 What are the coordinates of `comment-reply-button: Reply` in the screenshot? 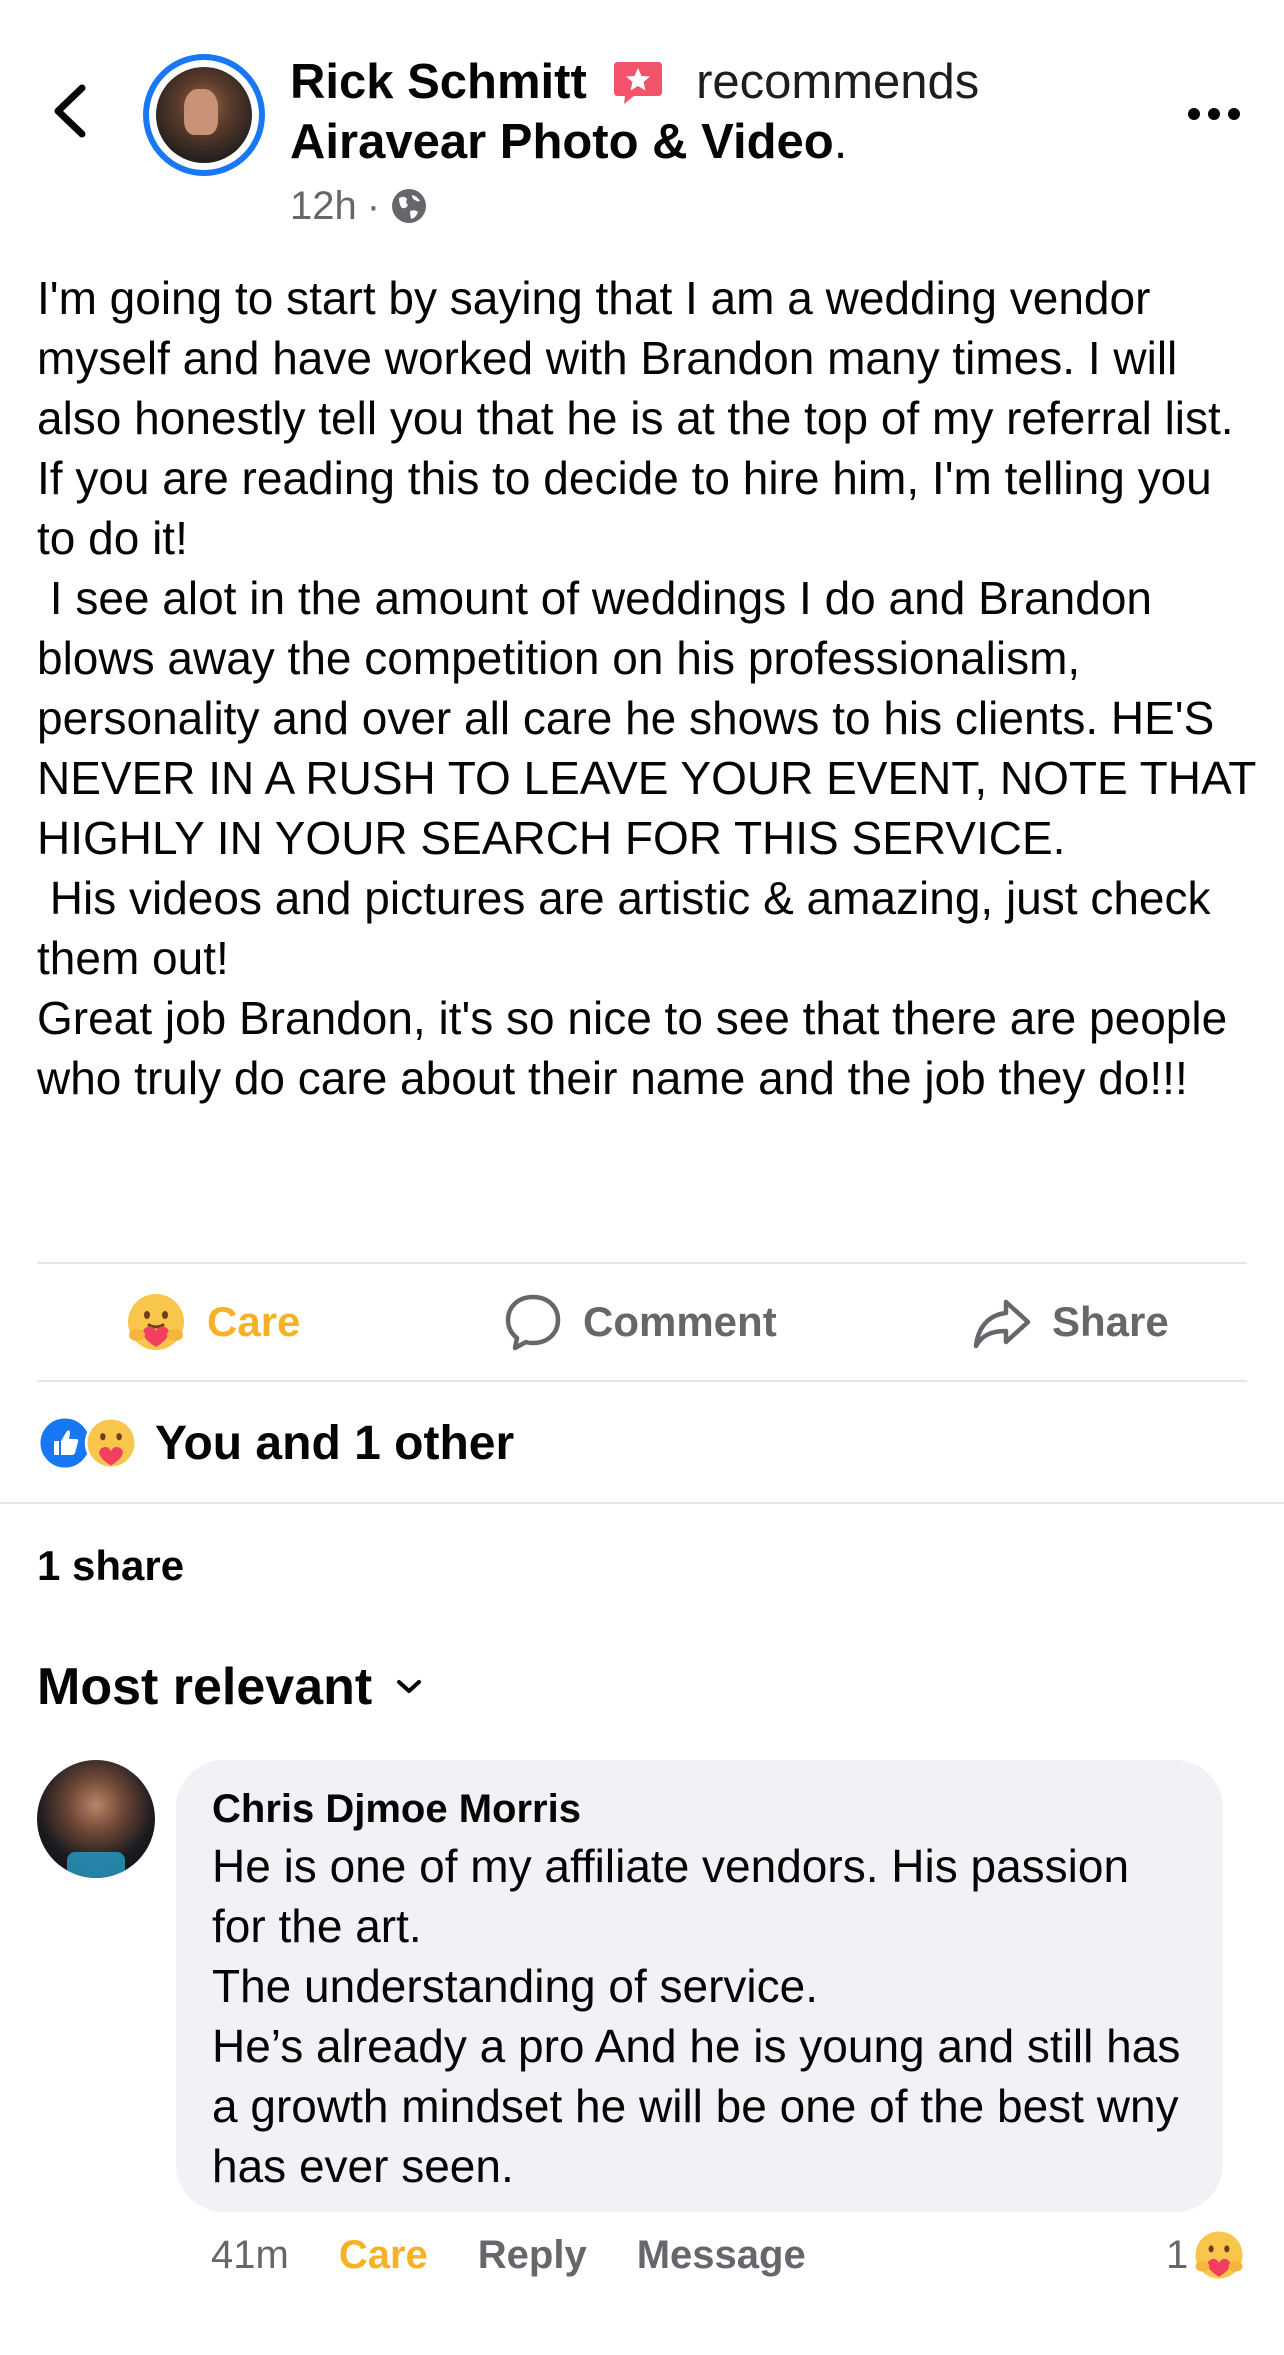 It's located at (532, 2255).